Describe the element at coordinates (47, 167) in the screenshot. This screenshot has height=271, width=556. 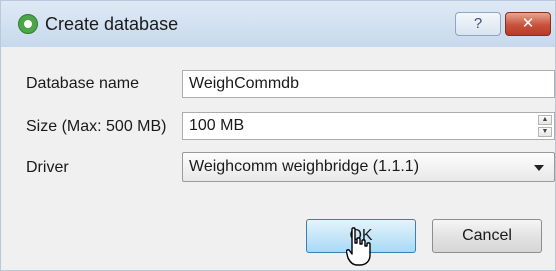
I see `driver-label: Driver` at that location.